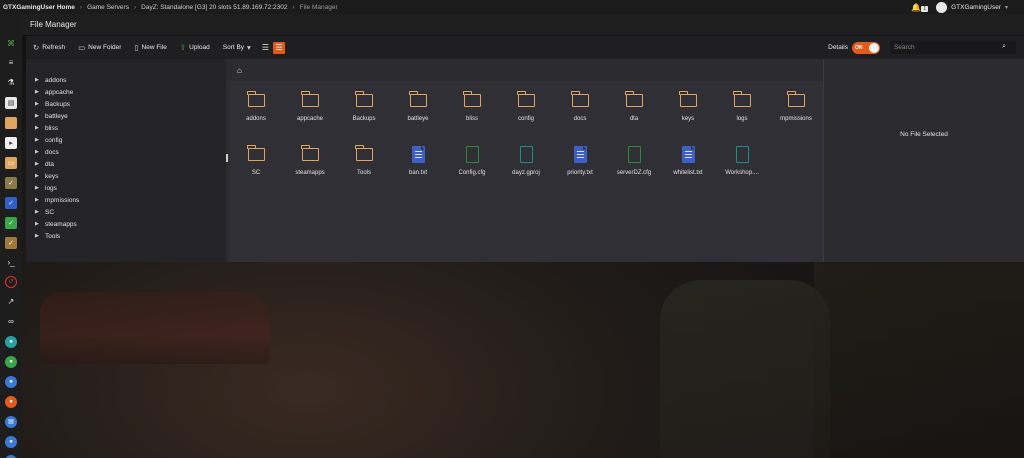 This screenshot has width=1024, height=458. I want to click on file-tile: whitelist.txt, so click(688, 163).